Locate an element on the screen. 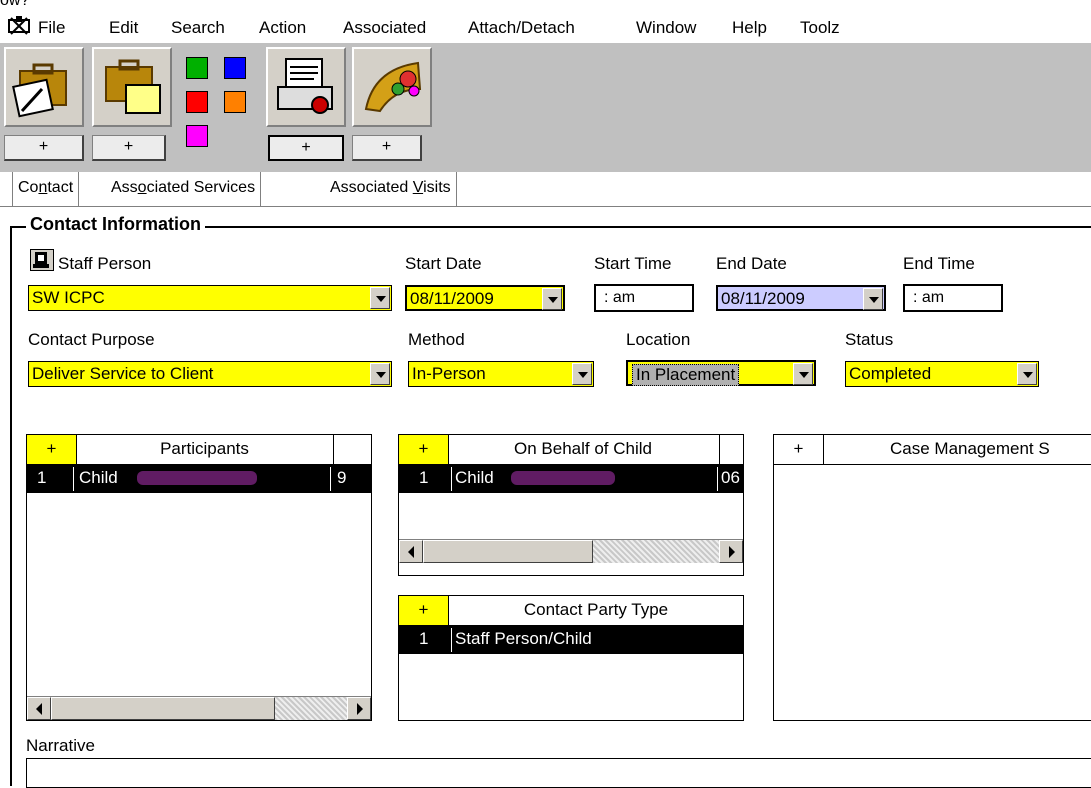  tab-baseline is located at coordinates (545, 206).